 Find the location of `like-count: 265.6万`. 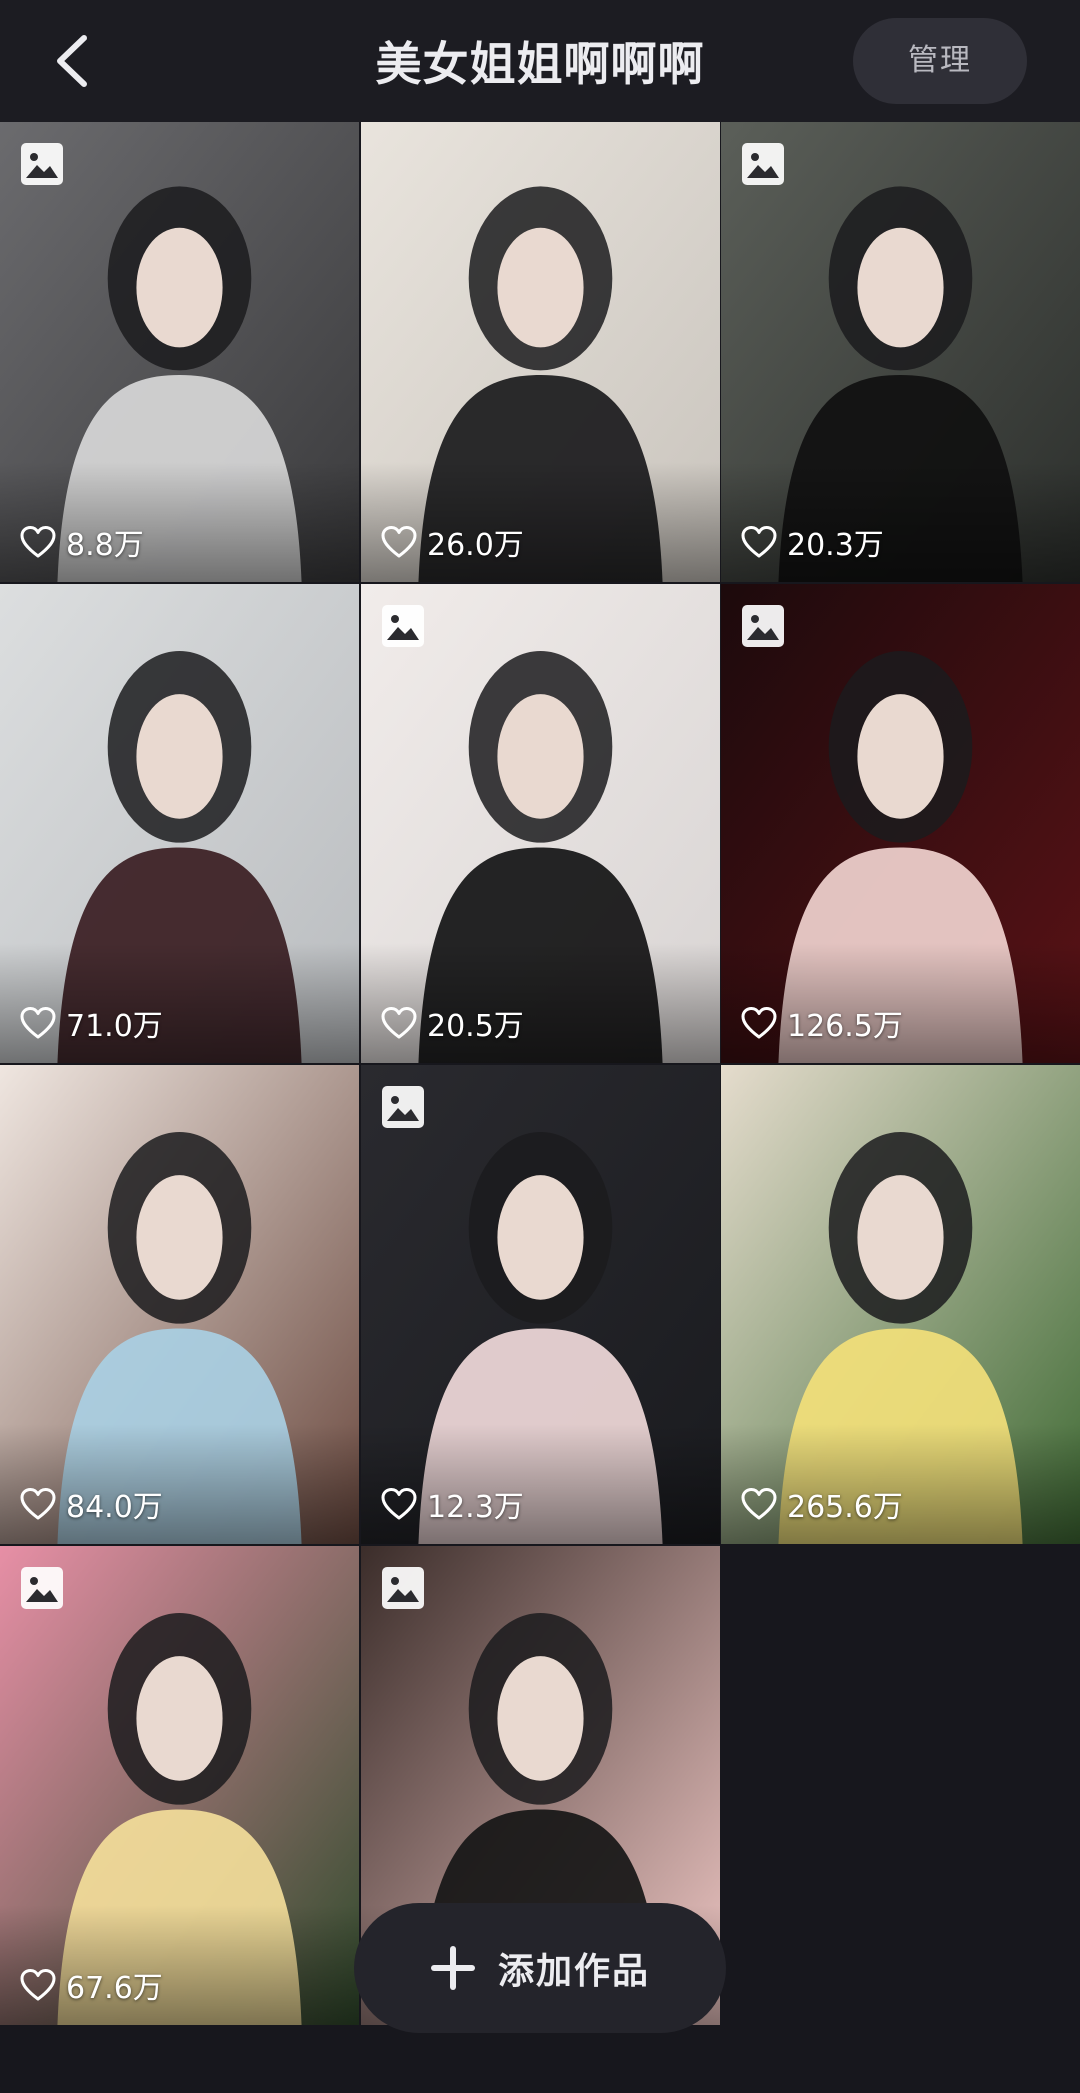

like-count: 265.6万 is located at coordinates (822, 1504).